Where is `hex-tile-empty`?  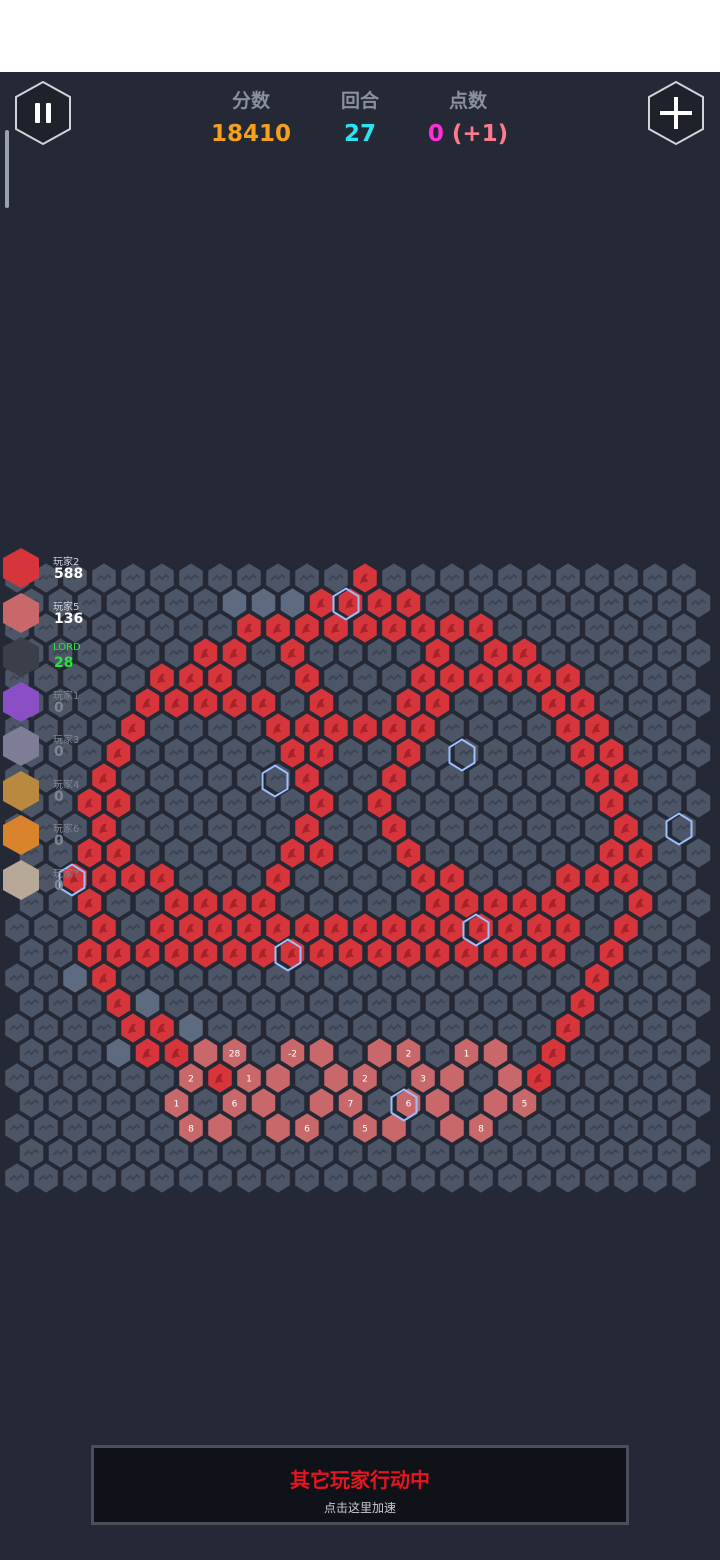
hex-tile-empty is located at coordinates (75, 978).